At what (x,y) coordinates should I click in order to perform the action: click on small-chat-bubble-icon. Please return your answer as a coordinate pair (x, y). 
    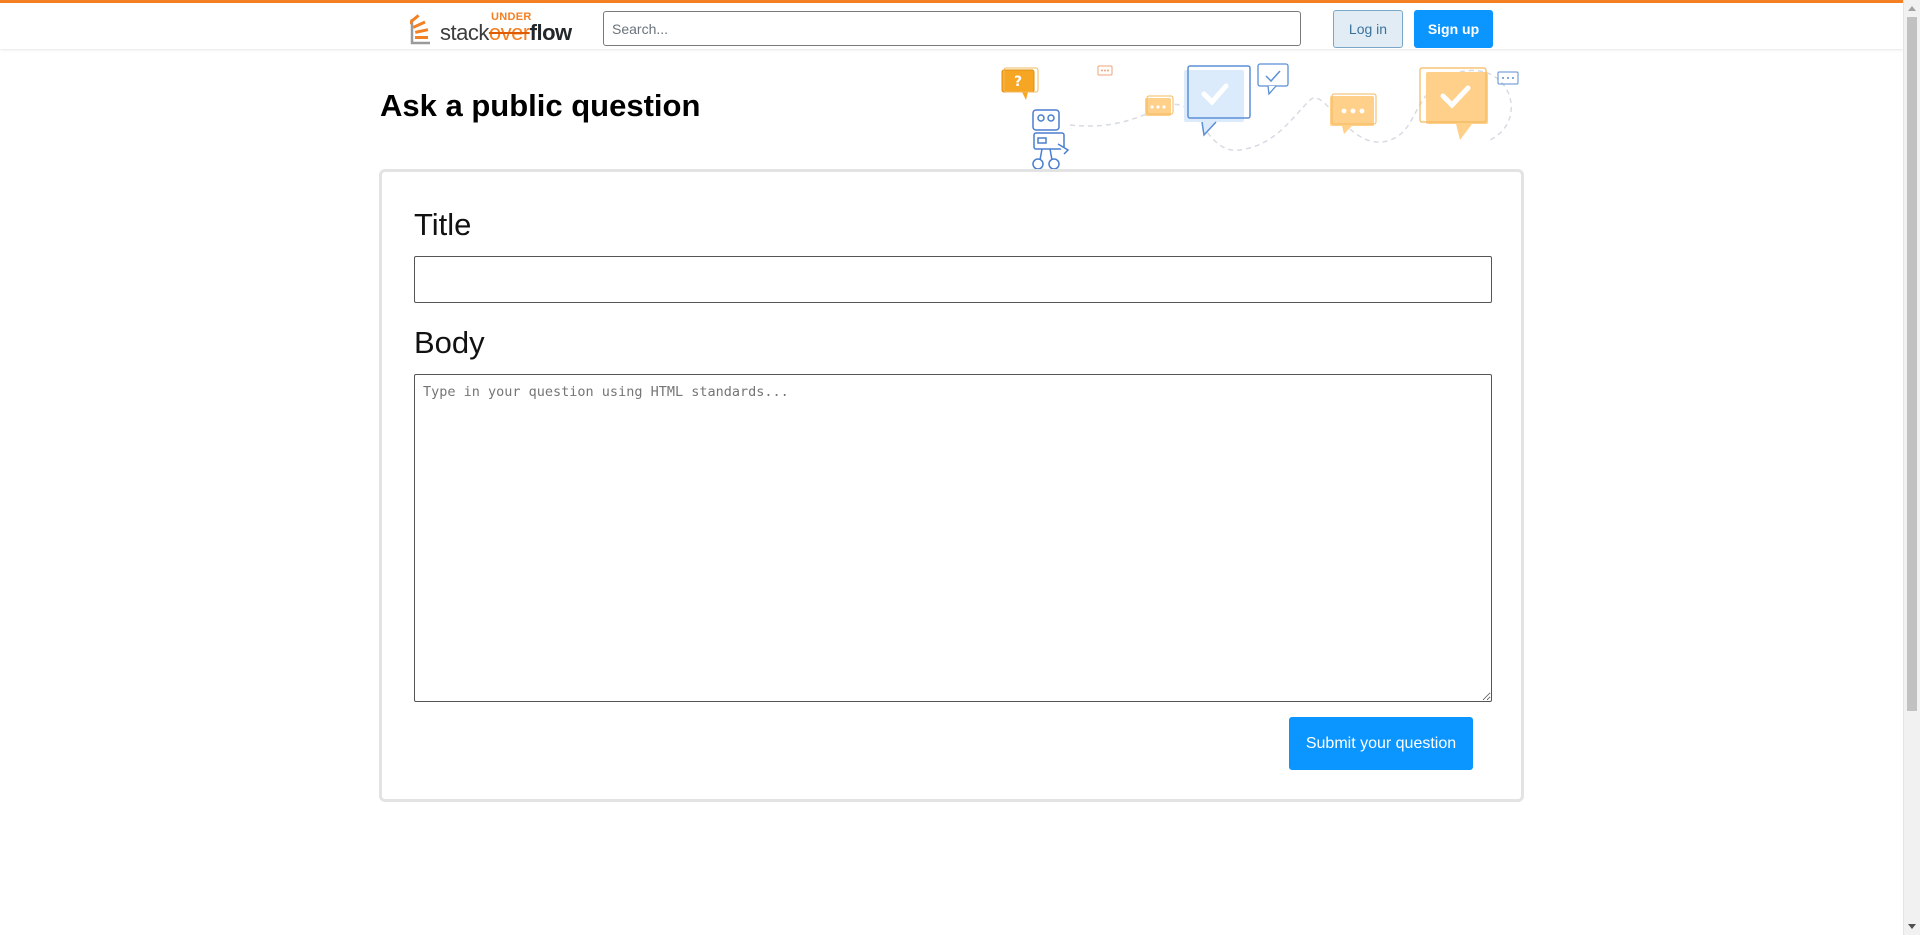
    Looking at the image, I should click on (1105, 70).